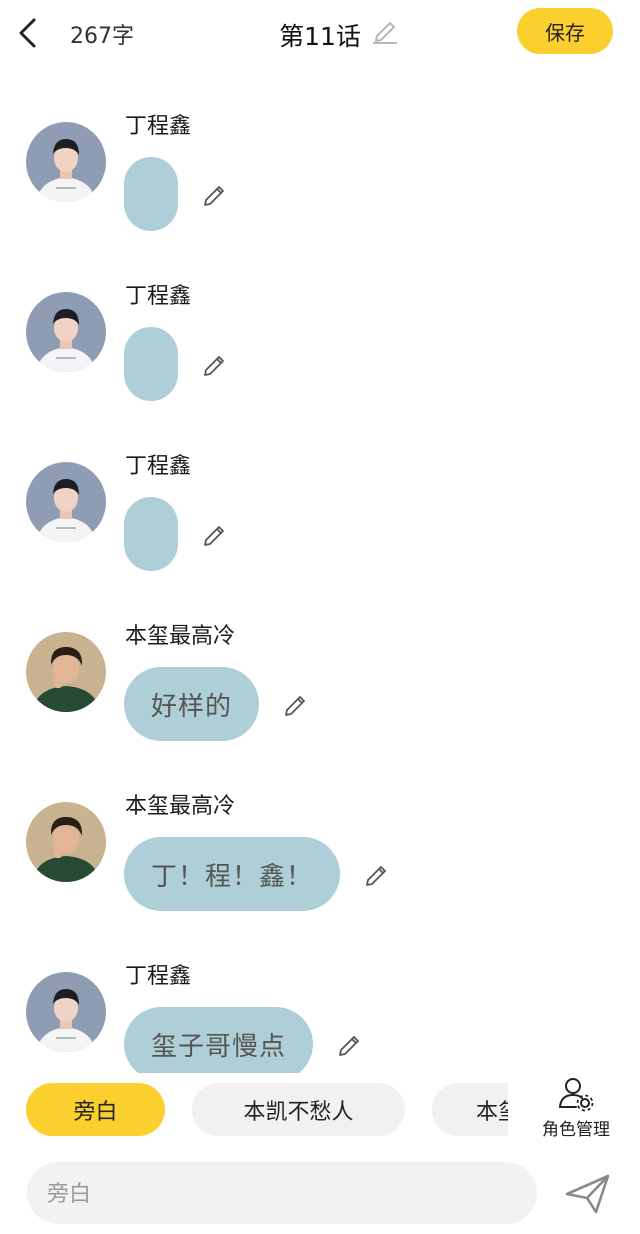  I want to click on save-button: 保存, so click(565, 31).